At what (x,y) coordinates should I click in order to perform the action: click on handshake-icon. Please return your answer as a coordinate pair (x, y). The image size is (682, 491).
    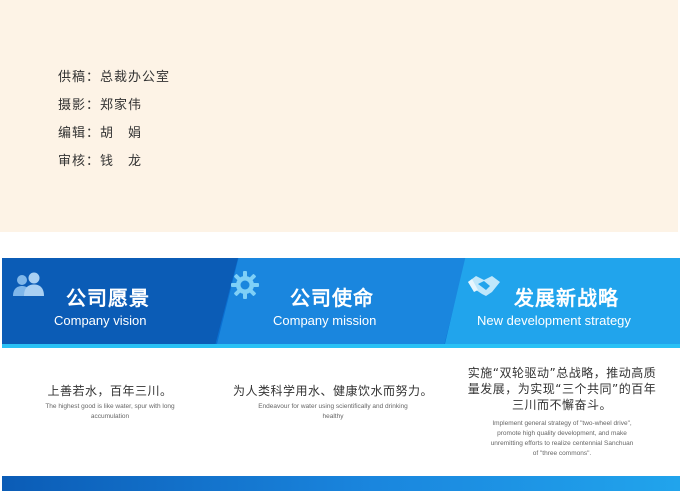
    Looking at the image, I should click on (484, 288).